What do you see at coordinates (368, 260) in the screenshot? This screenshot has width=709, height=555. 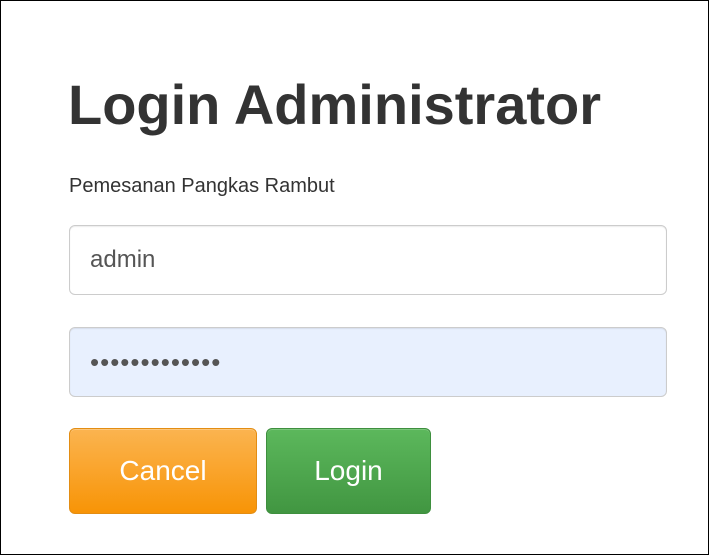 I see `username-input` at bounding box center [368, 260].